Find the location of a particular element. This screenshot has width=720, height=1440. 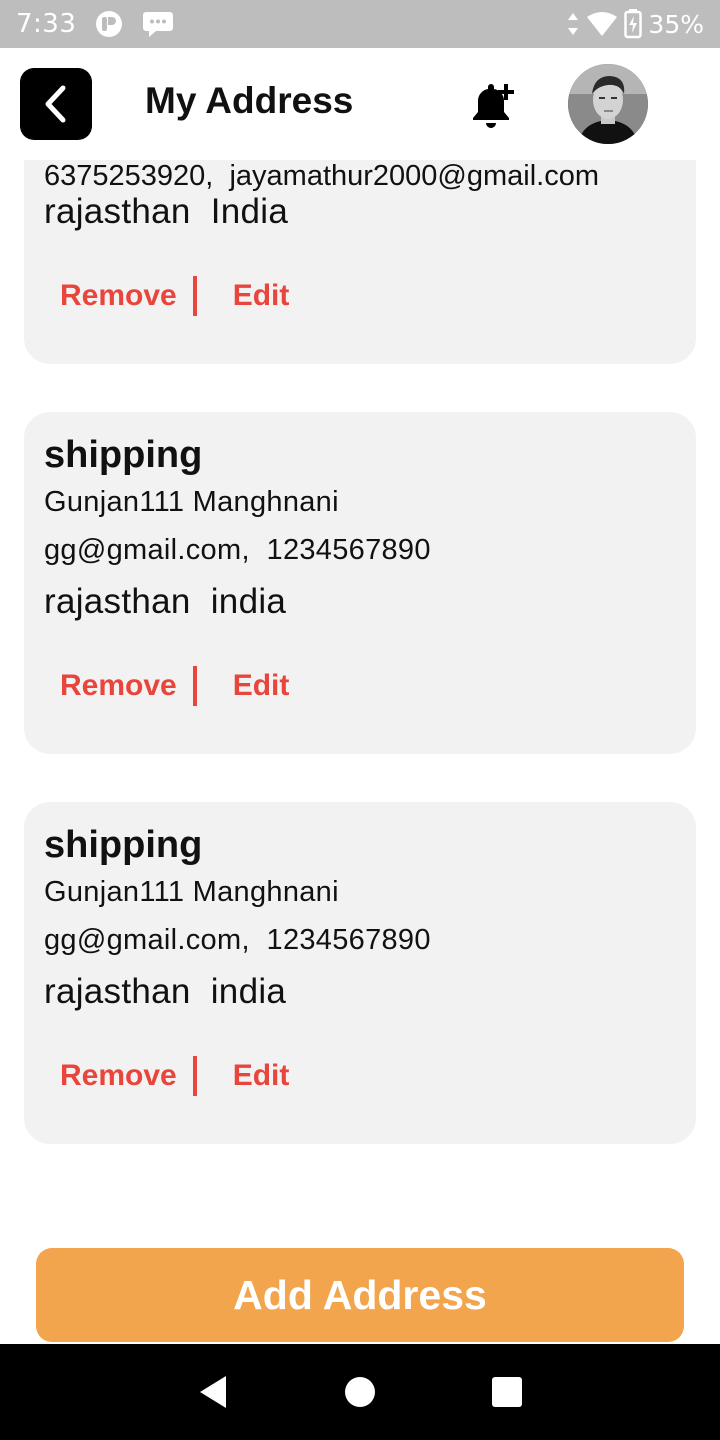

nav-back-button is located at coordinates (213, 1392).